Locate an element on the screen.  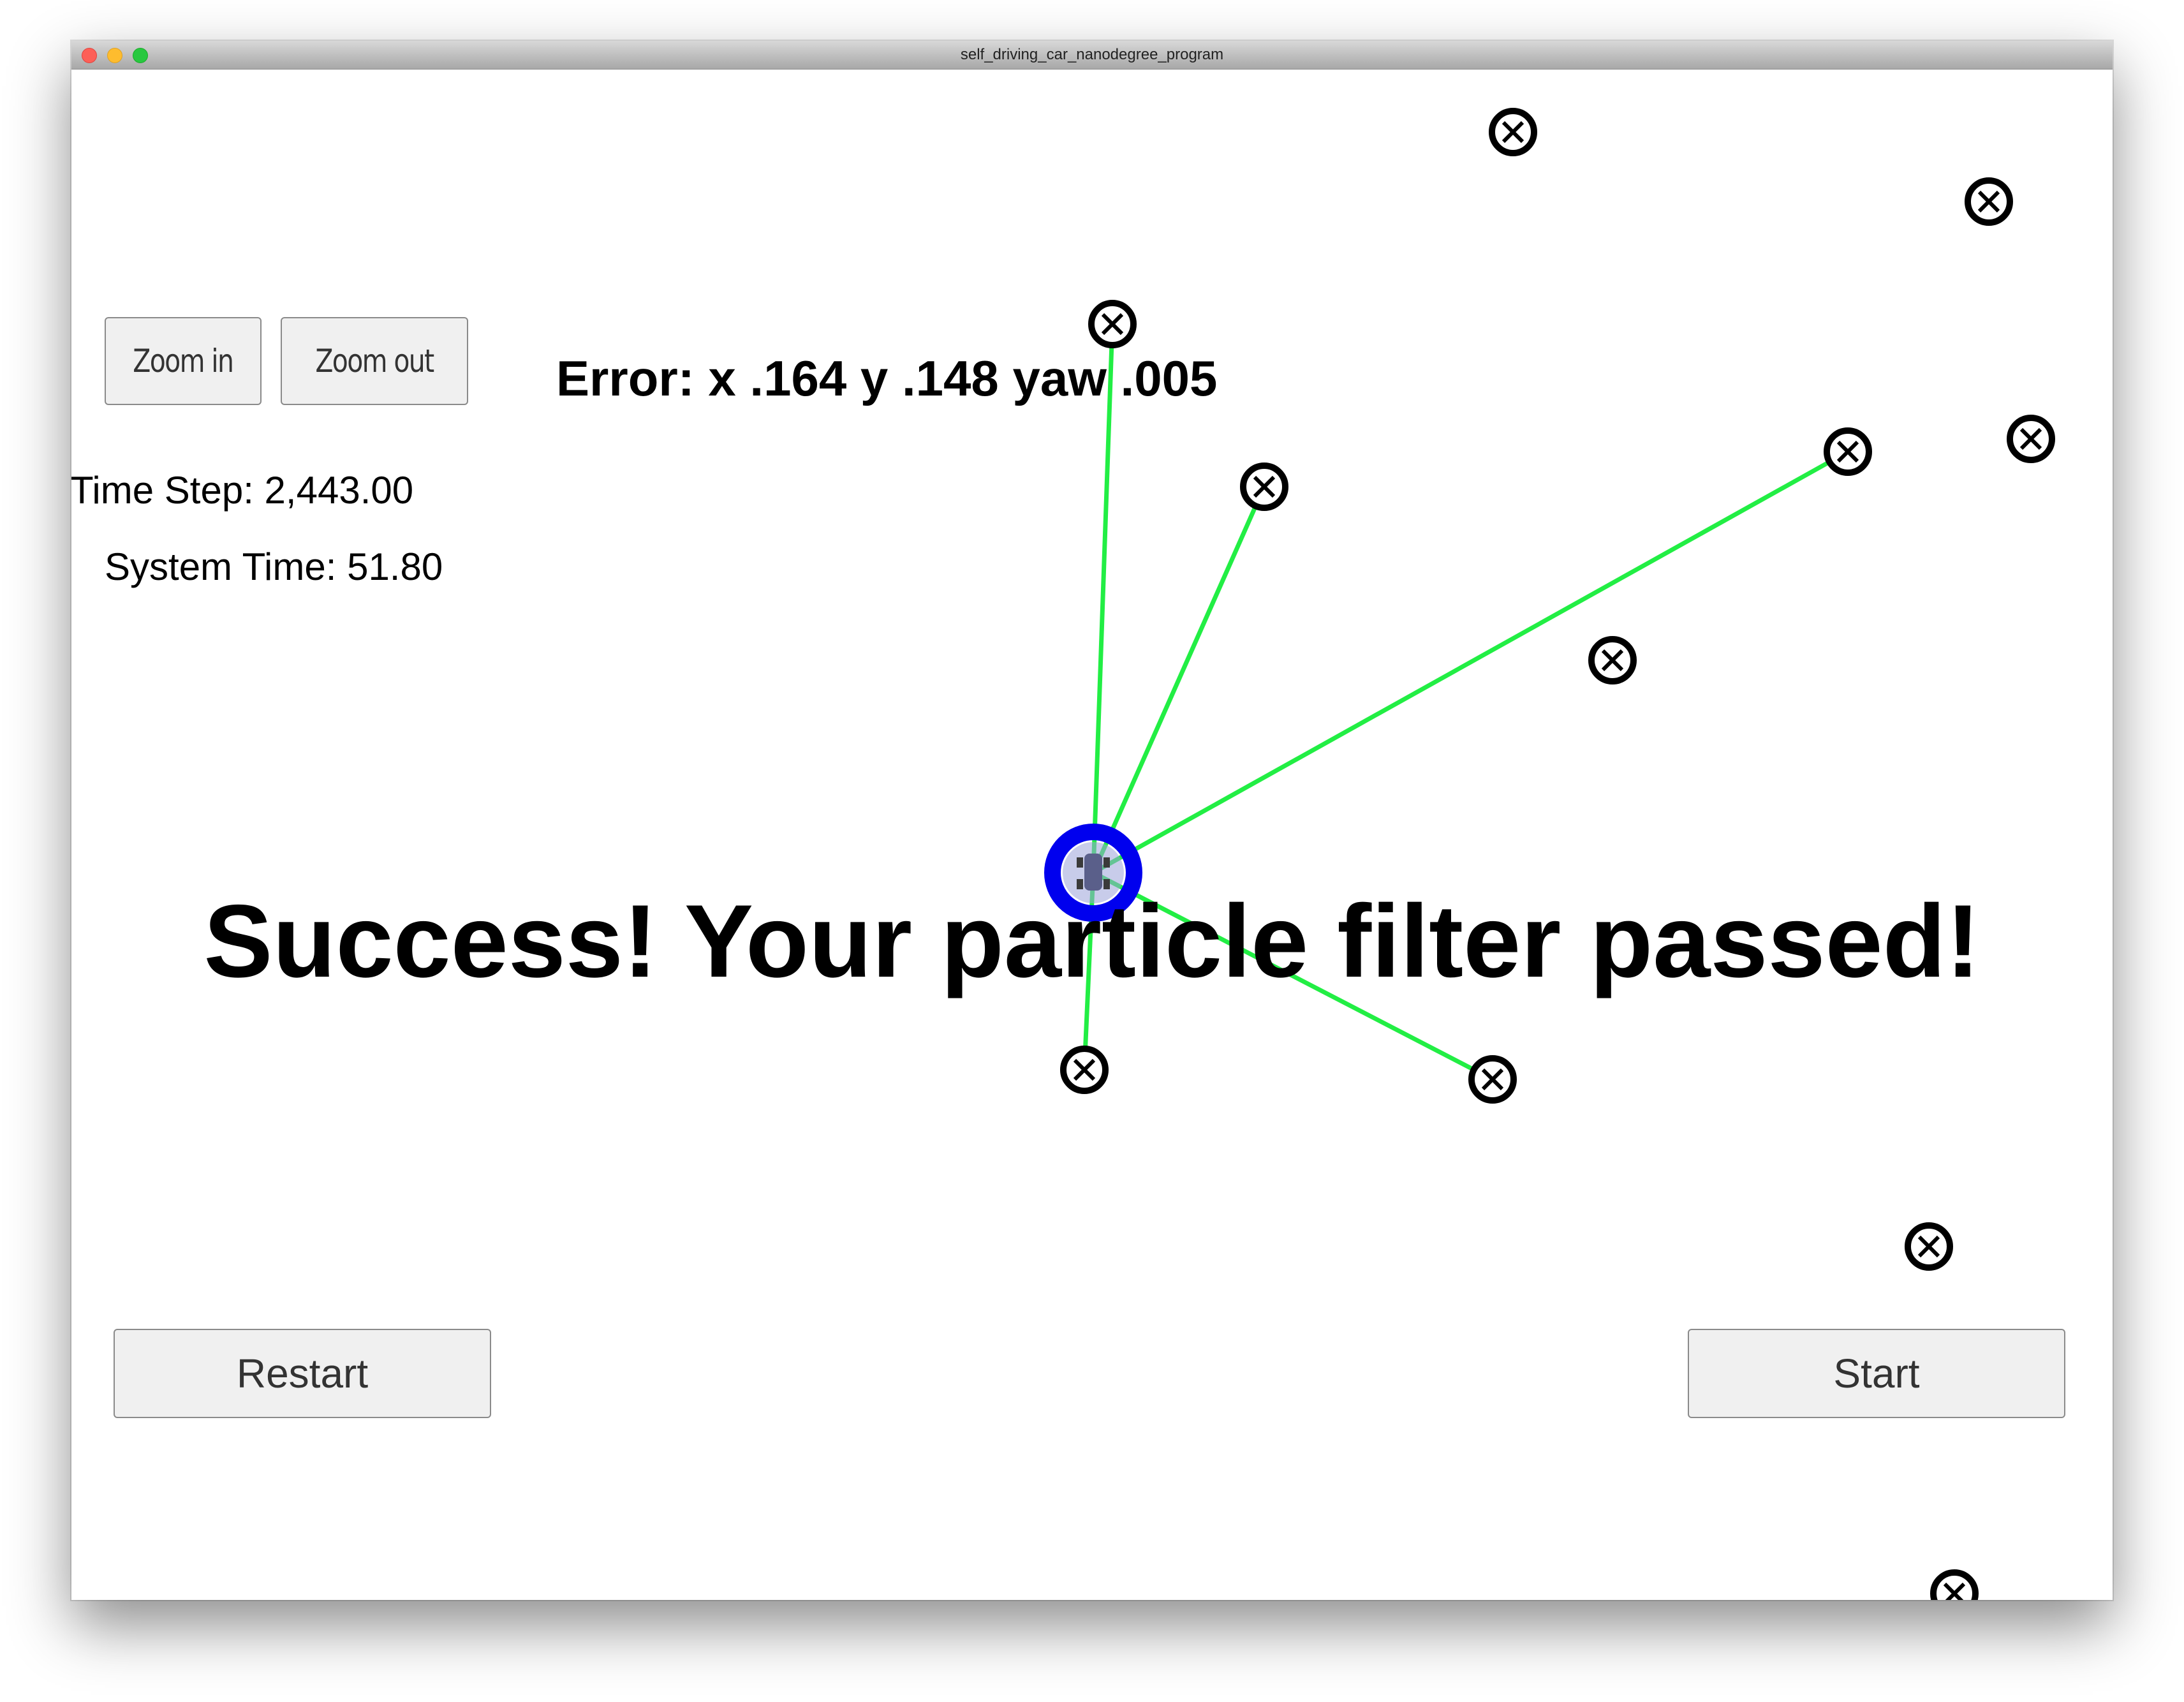
zoom-in-button: Zoom in is located at coordinates (183, 361).